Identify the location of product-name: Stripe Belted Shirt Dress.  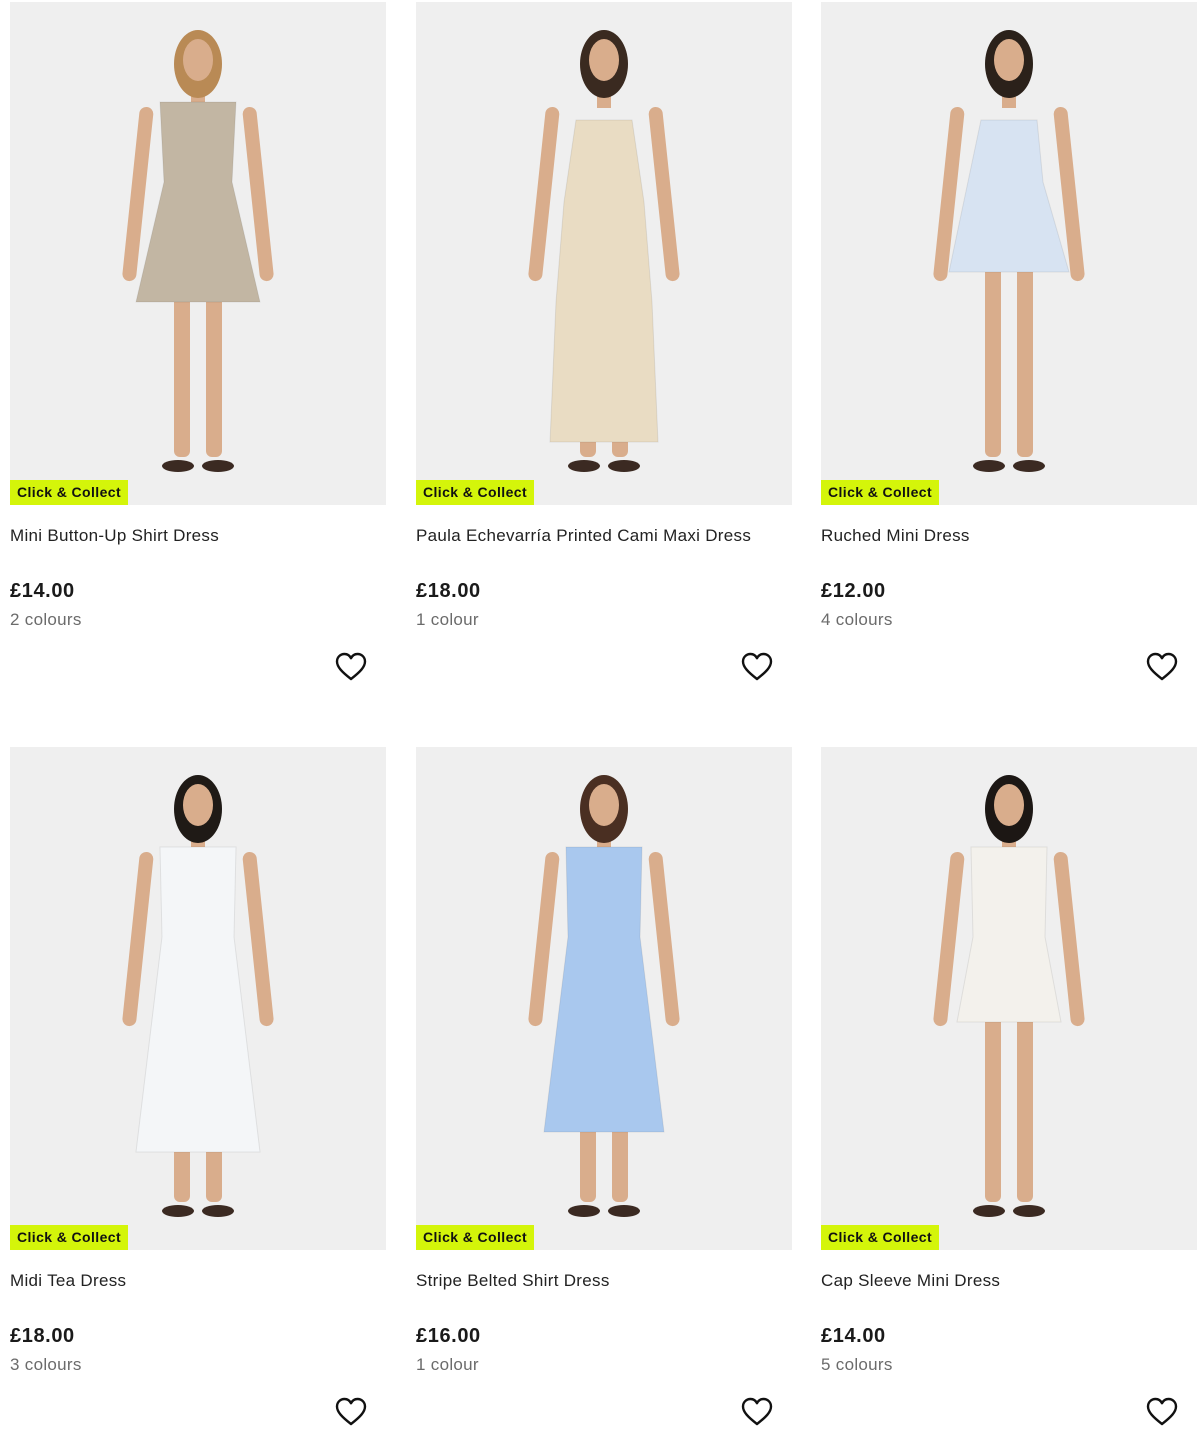
(604, 1281).